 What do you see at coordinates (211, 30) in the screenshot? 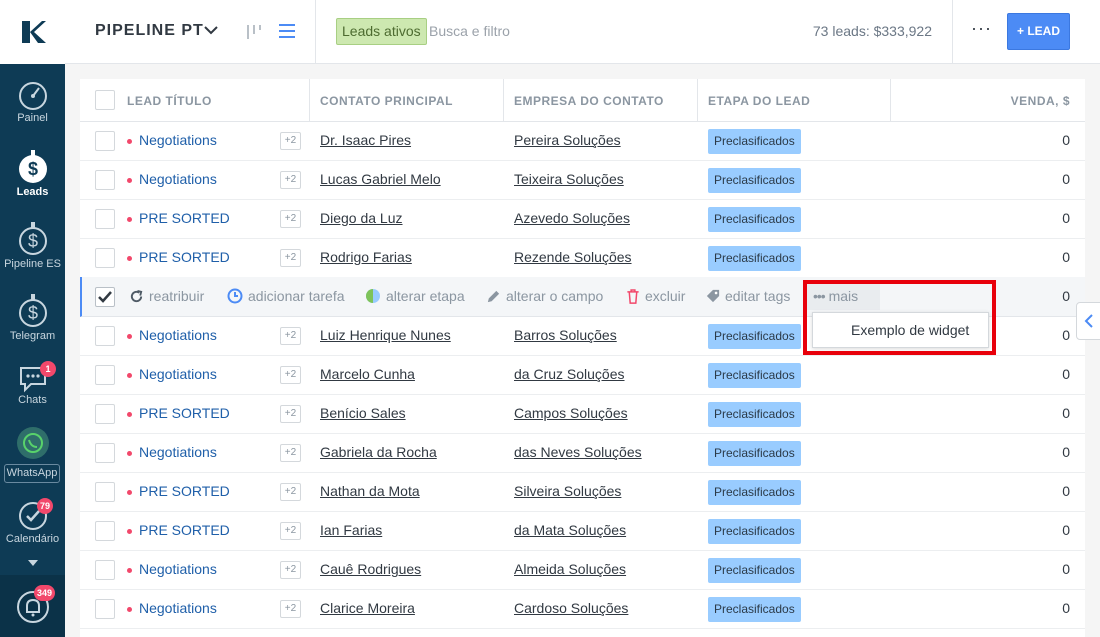
I see `chevron-down-icon` at bounding box center [211, 30].